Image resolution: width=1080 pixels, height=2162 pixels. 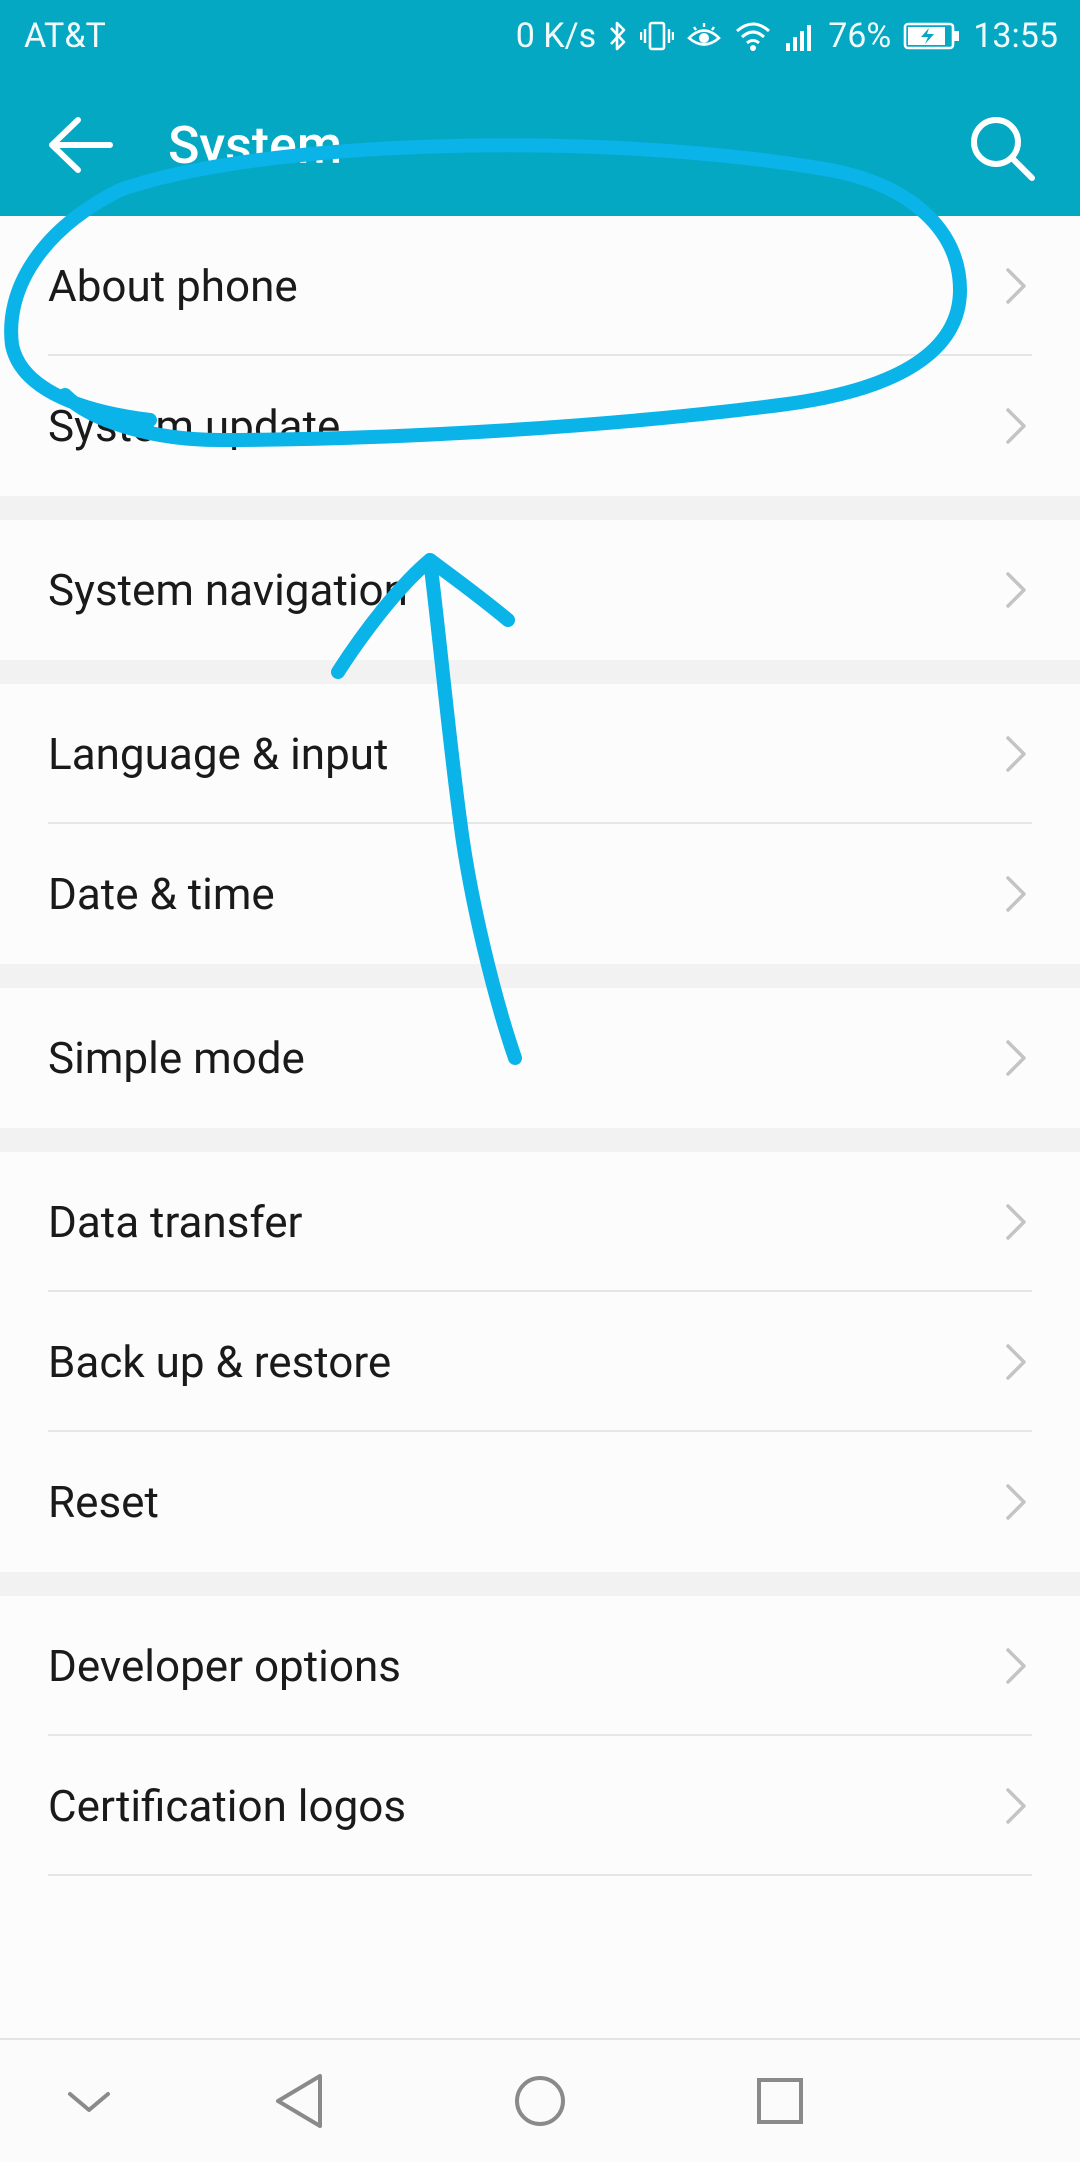 I want to click on search-button, so click(x=1002, y=148).